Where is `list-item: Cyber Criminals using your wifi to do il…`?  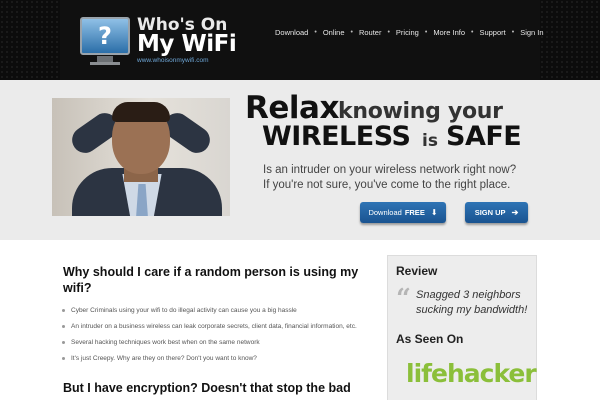 list-item: Cyber Criminals using your wifi to do il… is located at coordinates (212, 310).